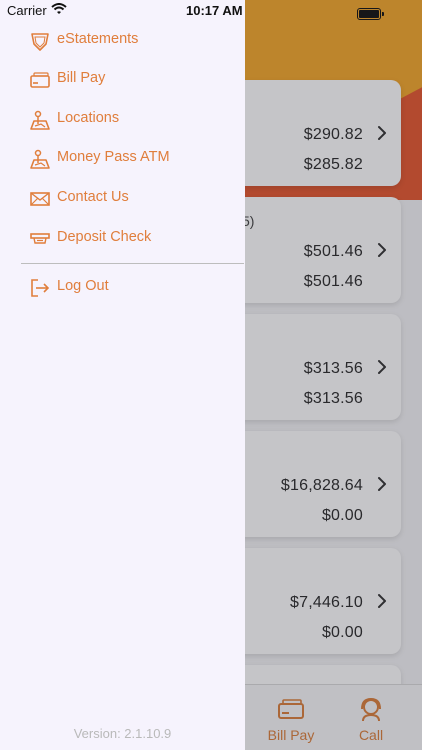 The image size is (422, 750). What do you see at coordinates (27, 10) in the screenshot?
I see `carrier-label: Carrier` at bounding box center [27, 10].